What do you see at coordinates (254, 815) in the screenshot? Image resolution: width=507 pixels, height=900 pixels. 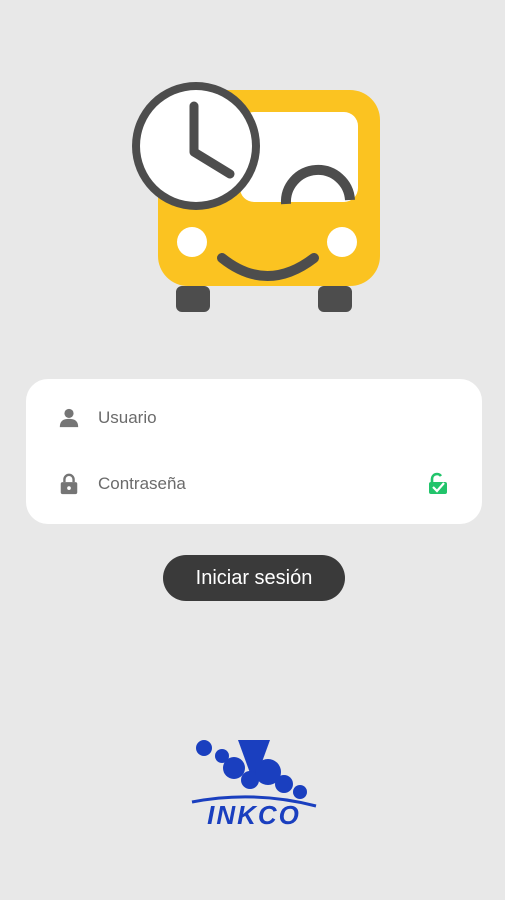 I see `company-name: INKCO` at bounding box center [254, 815].